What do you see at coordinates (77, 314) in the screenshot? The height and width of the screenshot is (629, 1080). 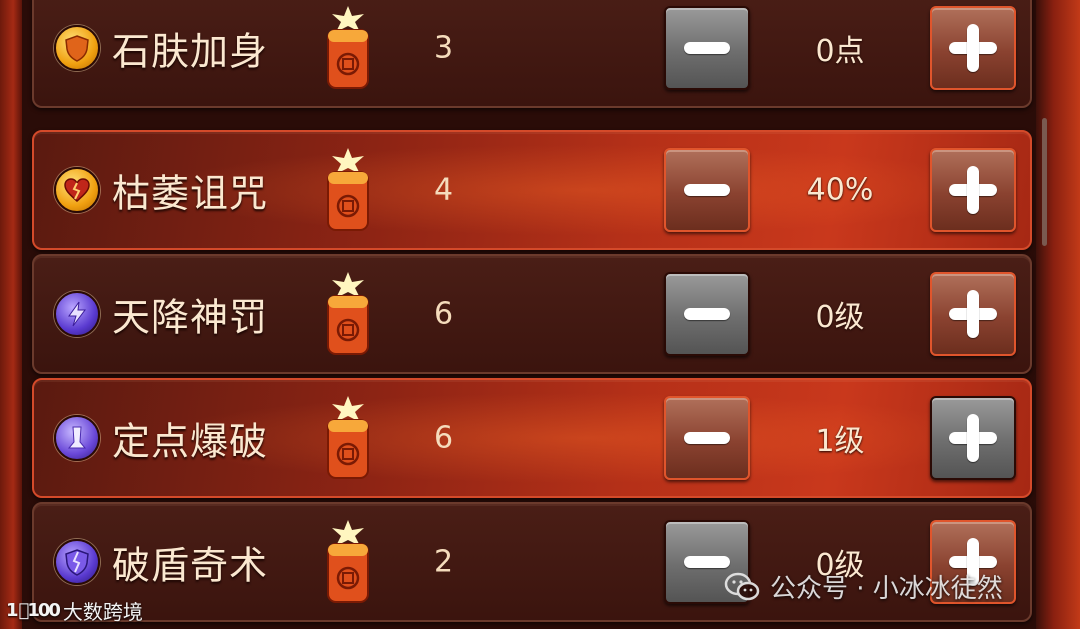 I see `lightning-icon` at bounding box center [77, 314].